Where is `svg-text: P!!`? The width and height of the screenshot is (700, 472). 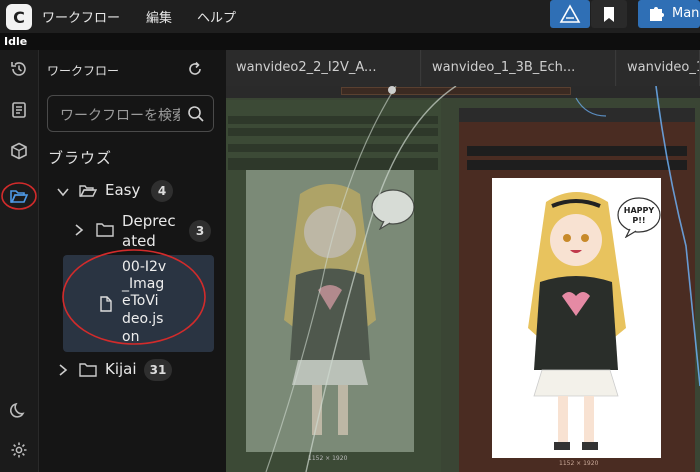 svg-text: P!! is located at coordinates (638, 220).